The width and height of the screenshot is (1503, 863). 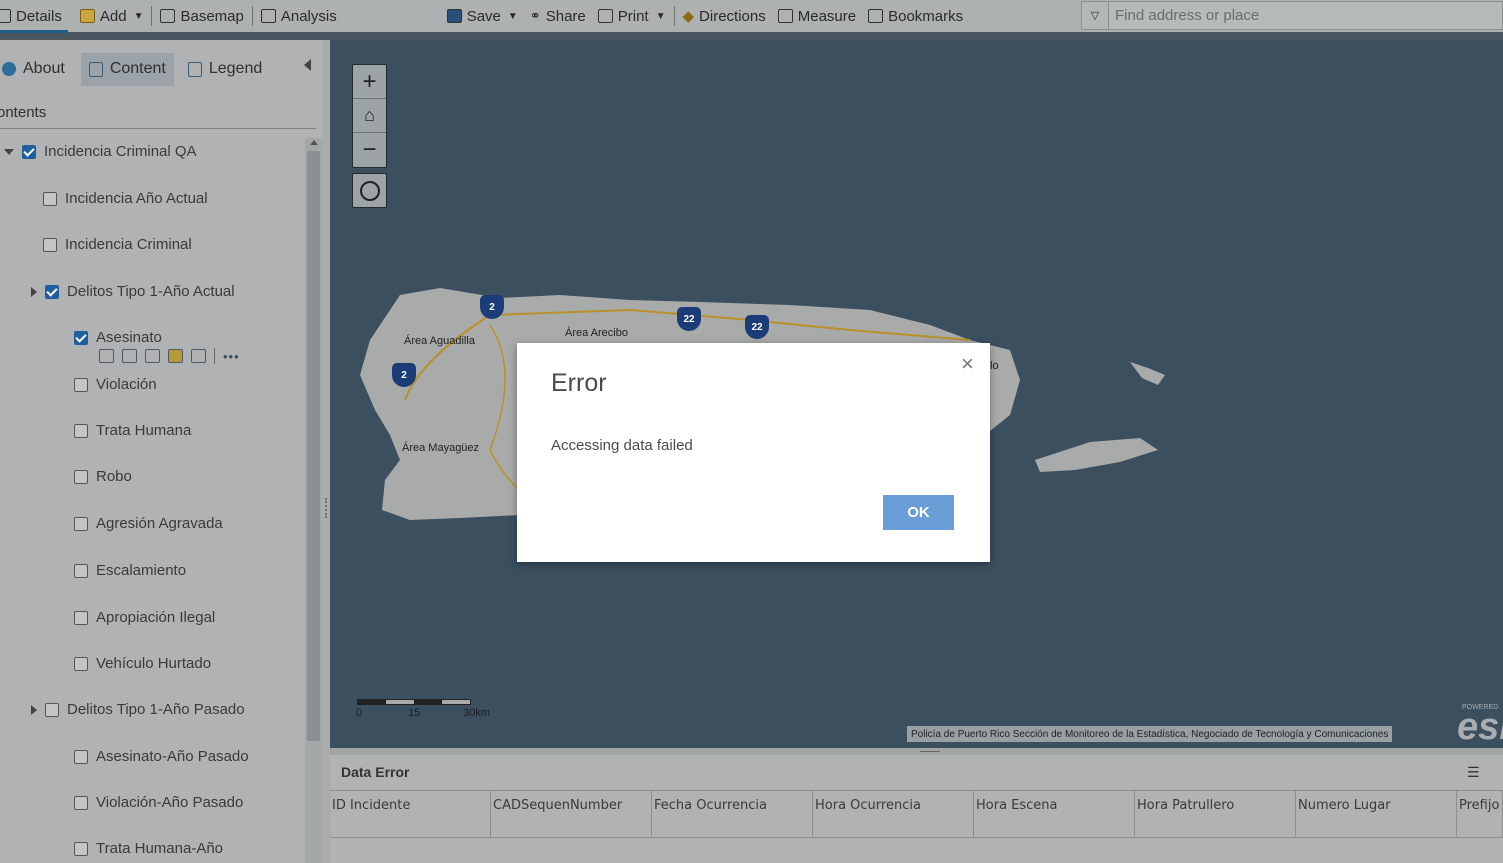 What do you see at coordinates (1215, 814) in the screenshot?
I see `column-header: Hora Patrullero` at bounding box center [1215, 814].